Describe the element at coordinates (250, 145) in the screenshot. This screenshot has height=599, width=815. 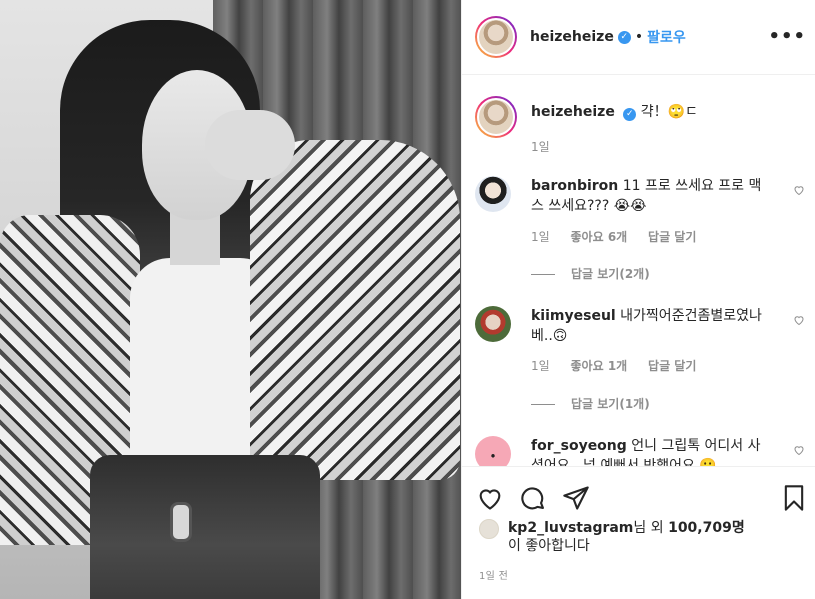
I see `photo-hand-v-sign` at that location.